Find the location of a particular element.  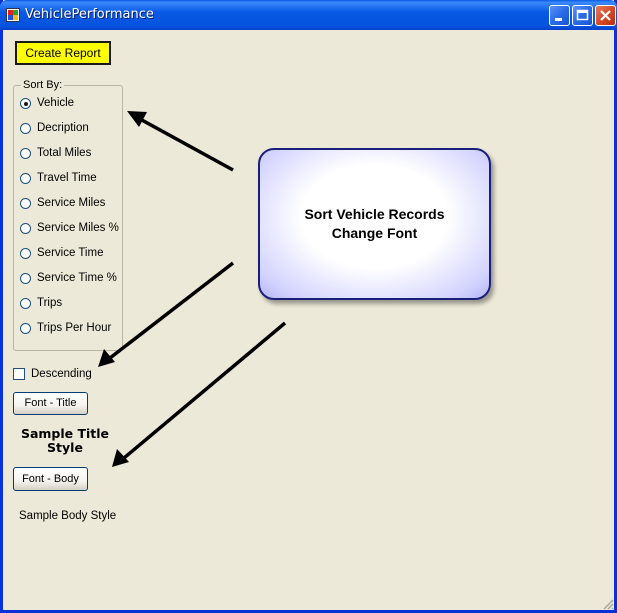

resize-grip-icon is located at coordinates (608, 604).